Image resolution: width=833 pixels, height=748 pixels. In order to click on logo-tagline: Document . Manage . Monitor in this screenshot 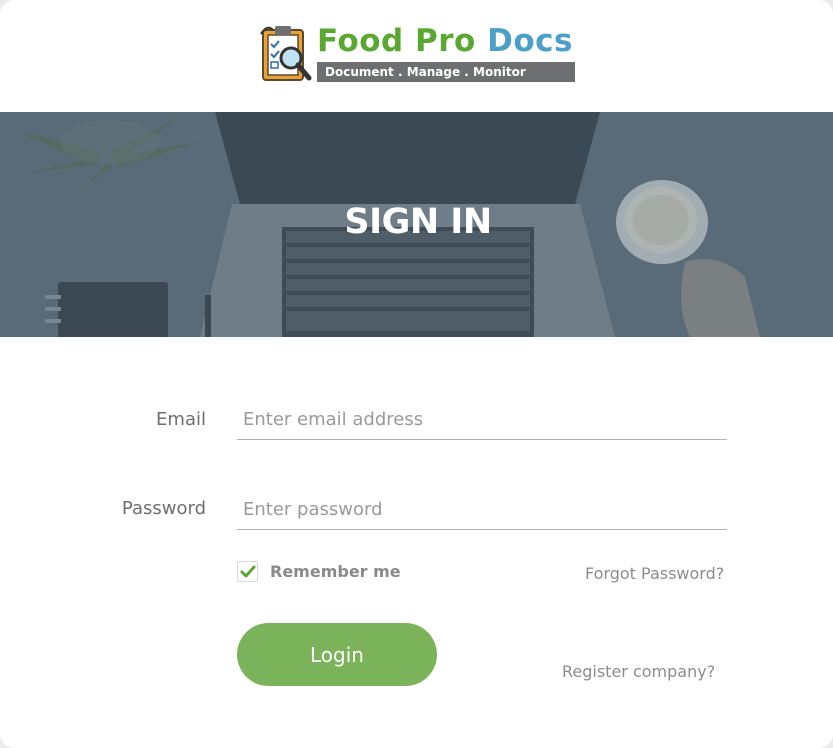, I will do `click(446, 72)`.